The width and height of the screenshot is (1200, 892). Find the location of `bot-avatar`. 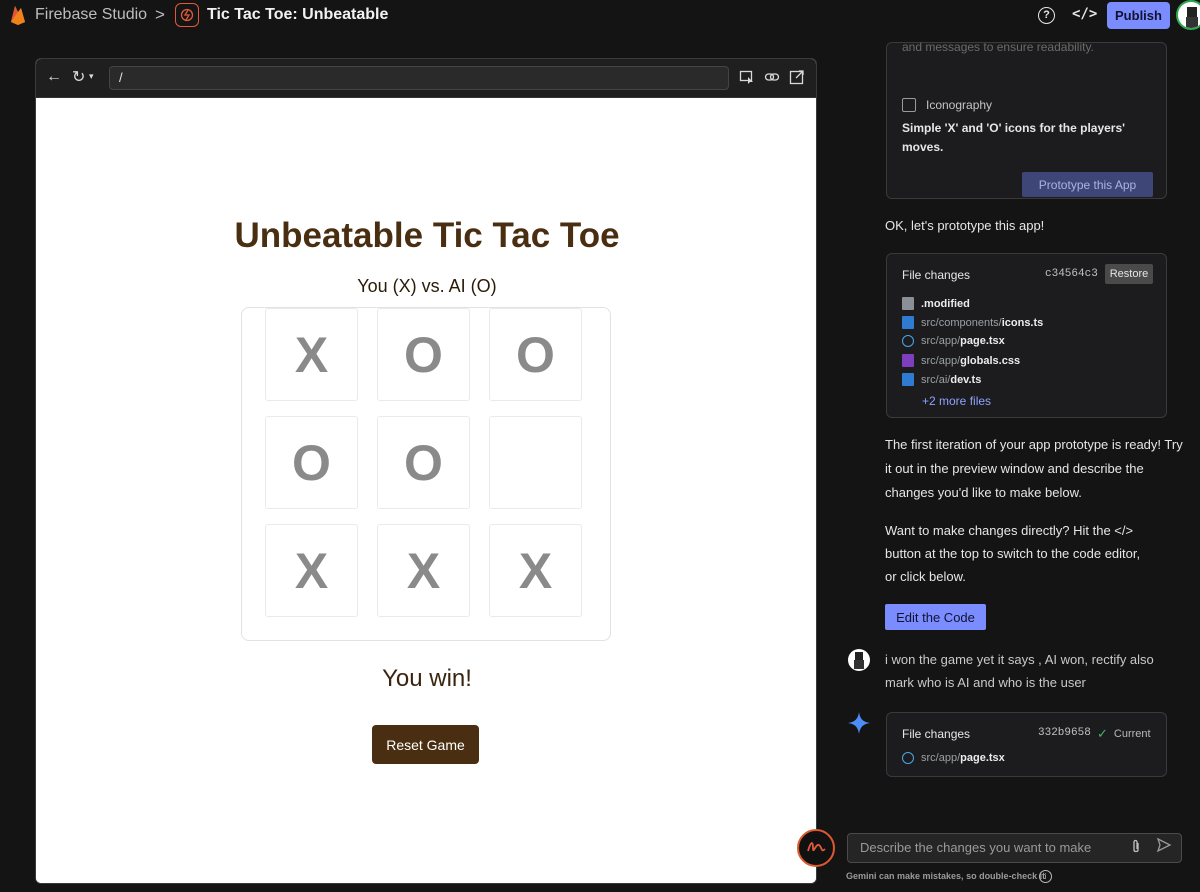

bot-avatar is located at coordinates (816, 848).